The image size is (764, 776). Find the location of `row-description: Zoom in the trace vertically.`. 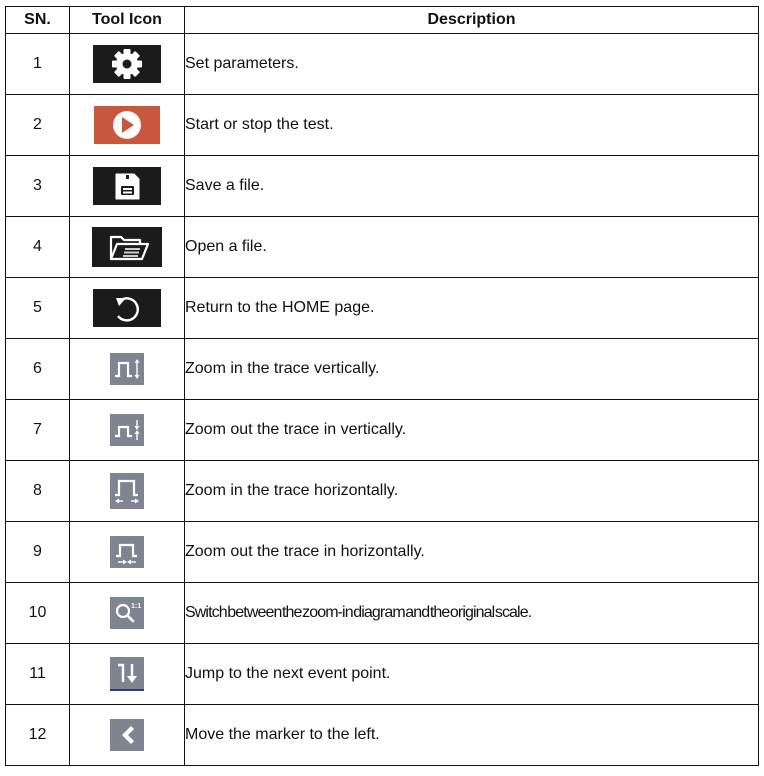

row-description: Zoom in the trace vertically. is located at coordinates (471, 369).